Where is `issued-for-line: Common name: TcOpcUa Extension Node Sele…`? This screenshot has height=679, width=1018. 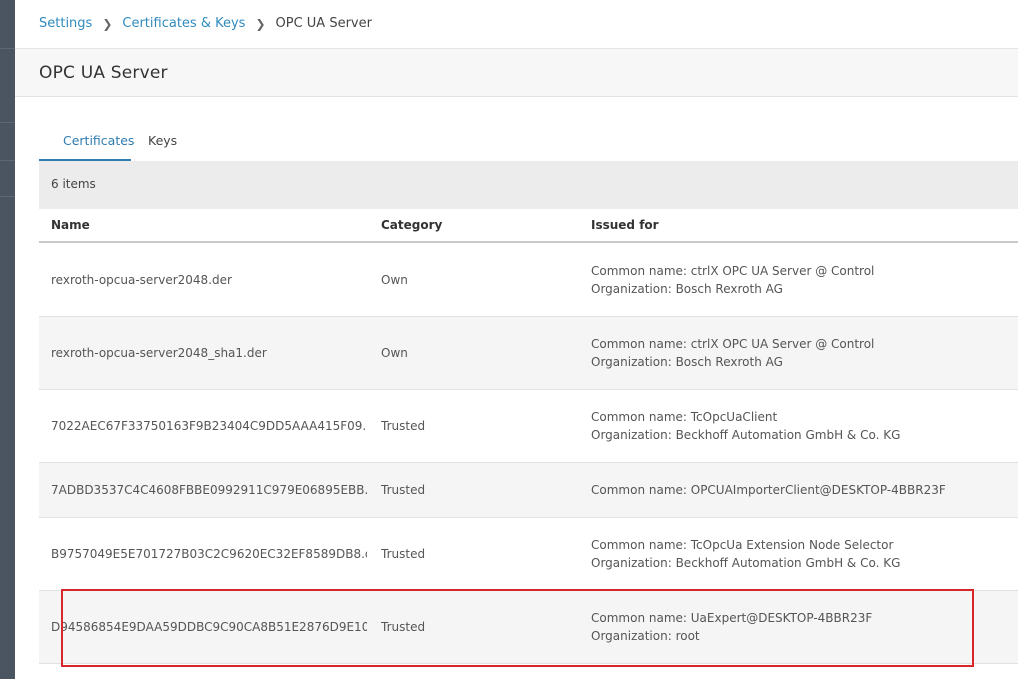 issued-for-line: Common name: TcOpcUa Extension Node Sele… is located at coordinates (742, 545).